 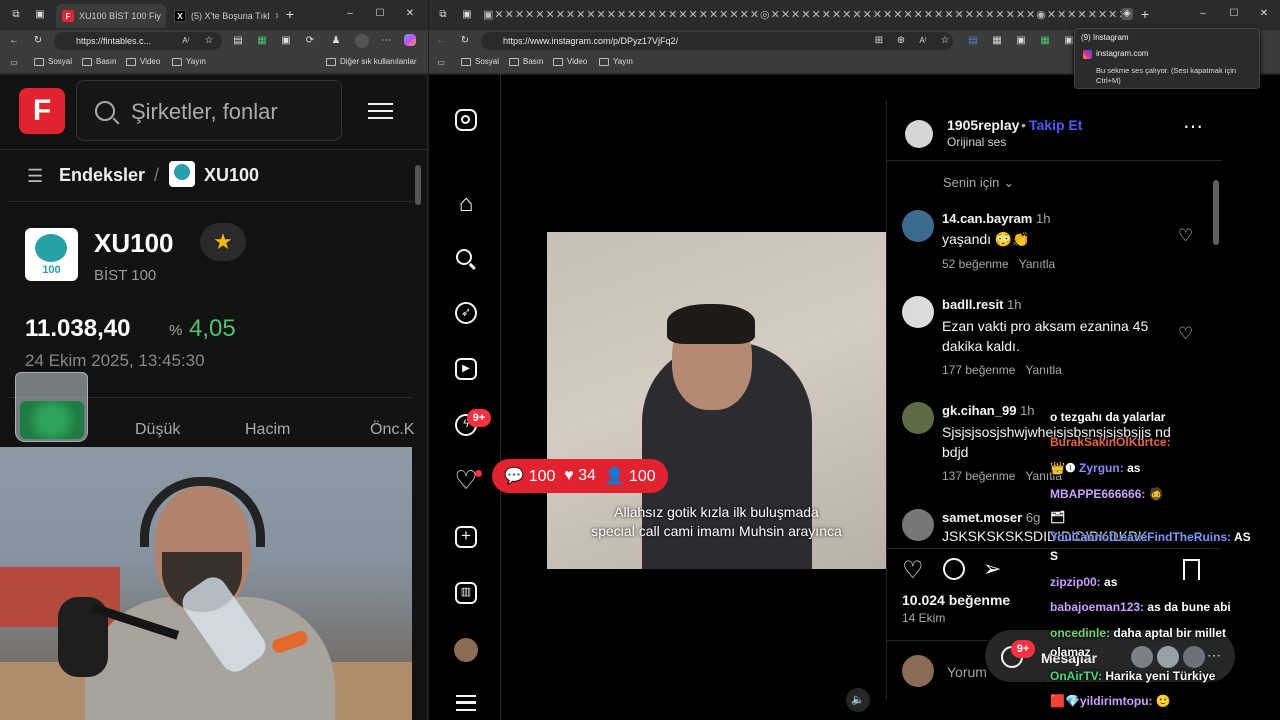 I want to click on person-icon: 👤, so click(x=614, y=476).